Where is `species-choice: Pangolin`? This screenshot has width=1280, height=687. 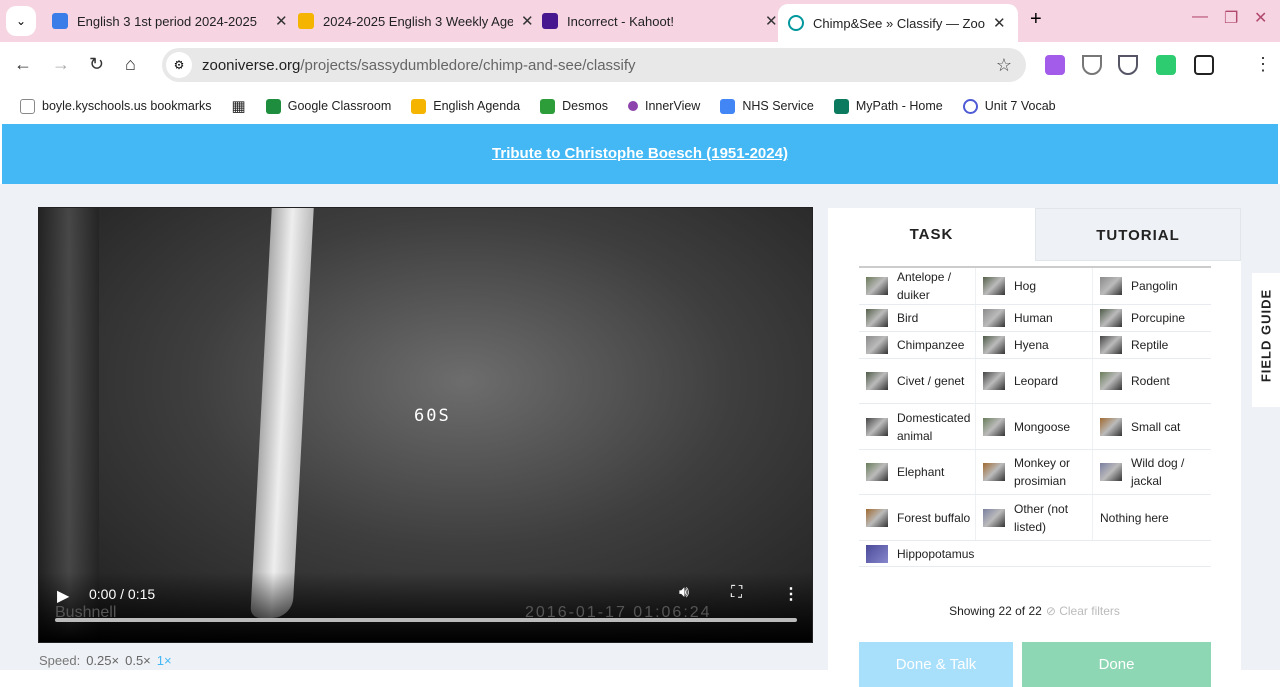
species-choice: Pangolin is located at coordinates (1151, 286).